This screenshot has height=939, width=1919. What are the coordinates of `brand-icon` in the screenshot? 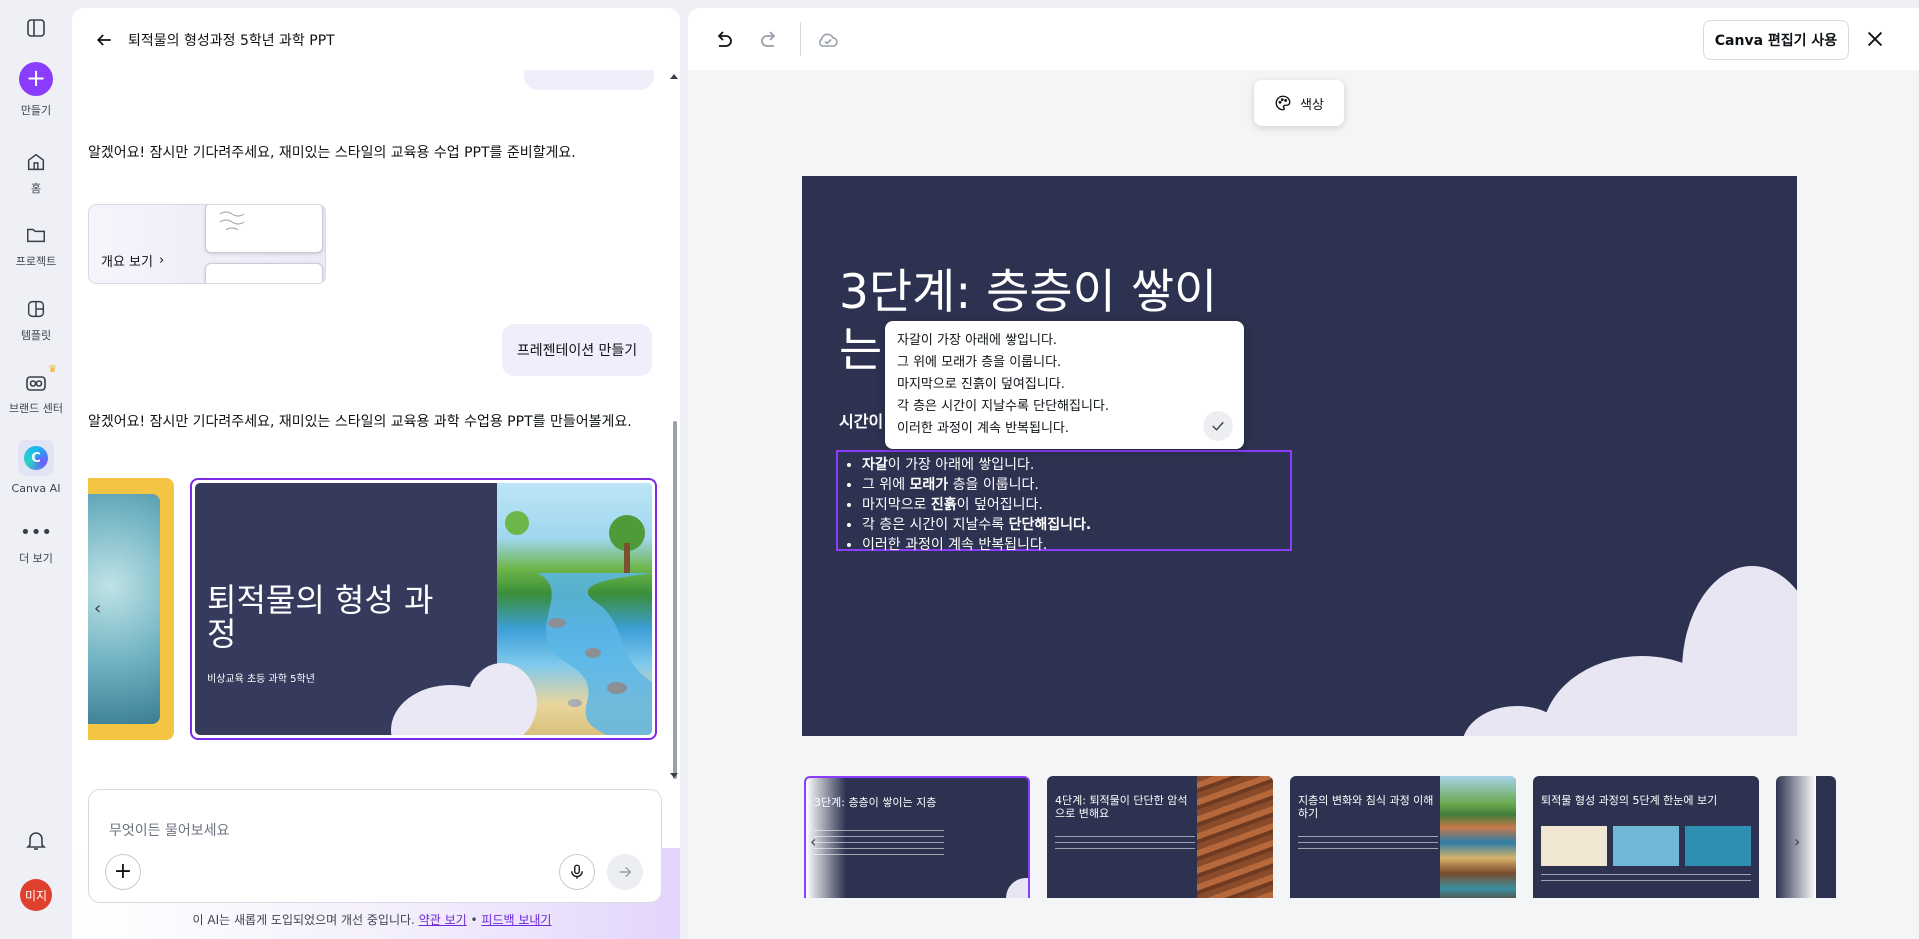 It's located at (36, 382).